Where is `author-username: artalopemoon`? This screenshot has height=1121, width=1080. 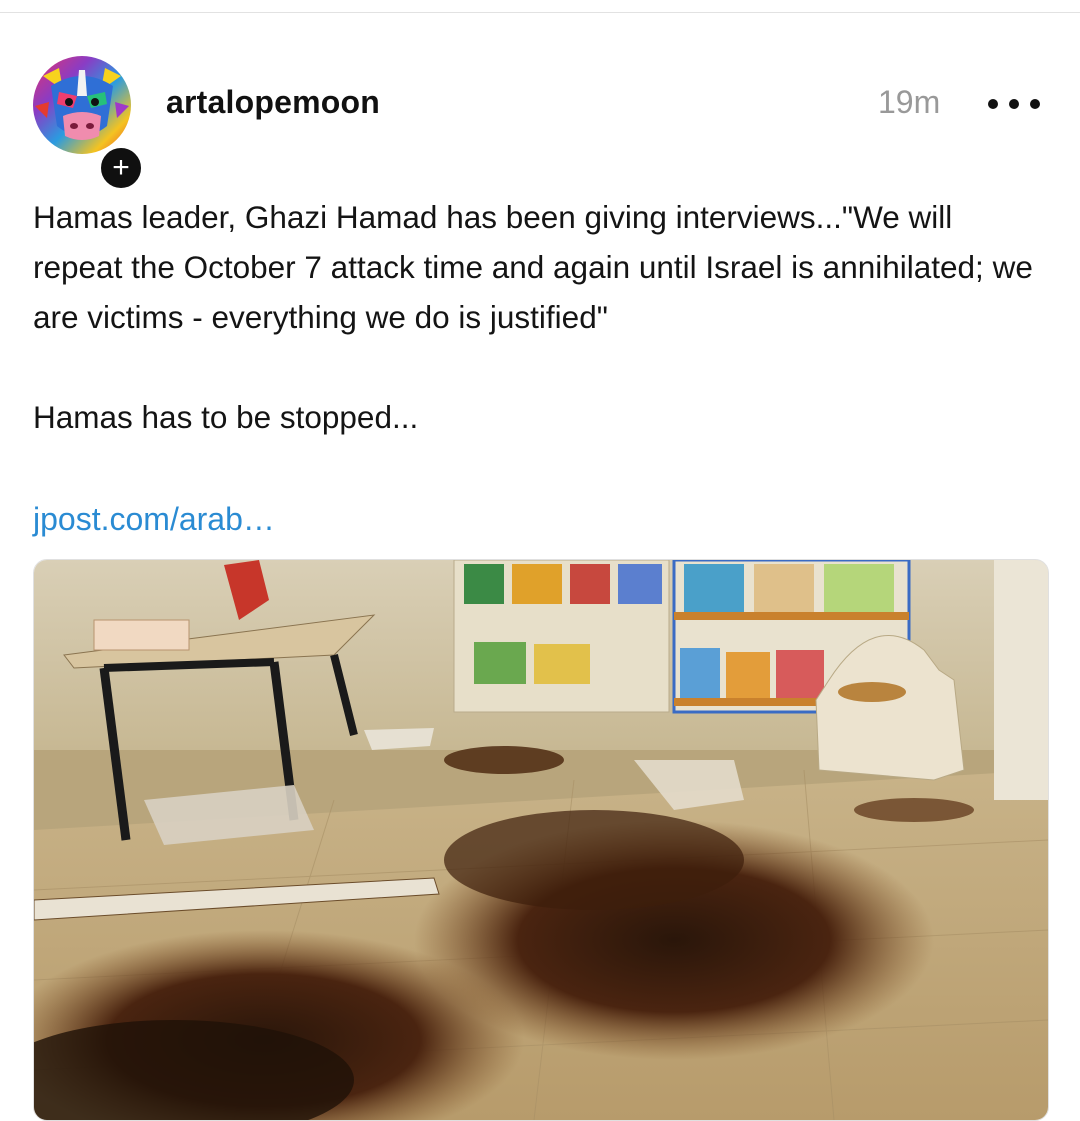
author-username: artalopemoon is located at coordinates (273, 102).